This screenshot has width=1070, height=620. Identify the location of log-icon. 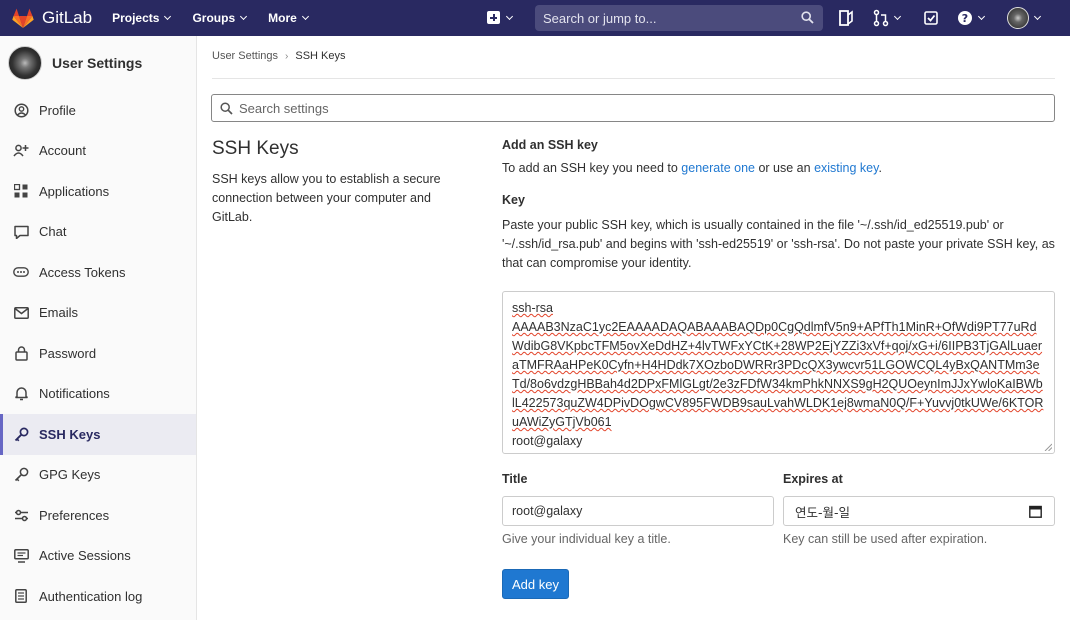
(21, 596).